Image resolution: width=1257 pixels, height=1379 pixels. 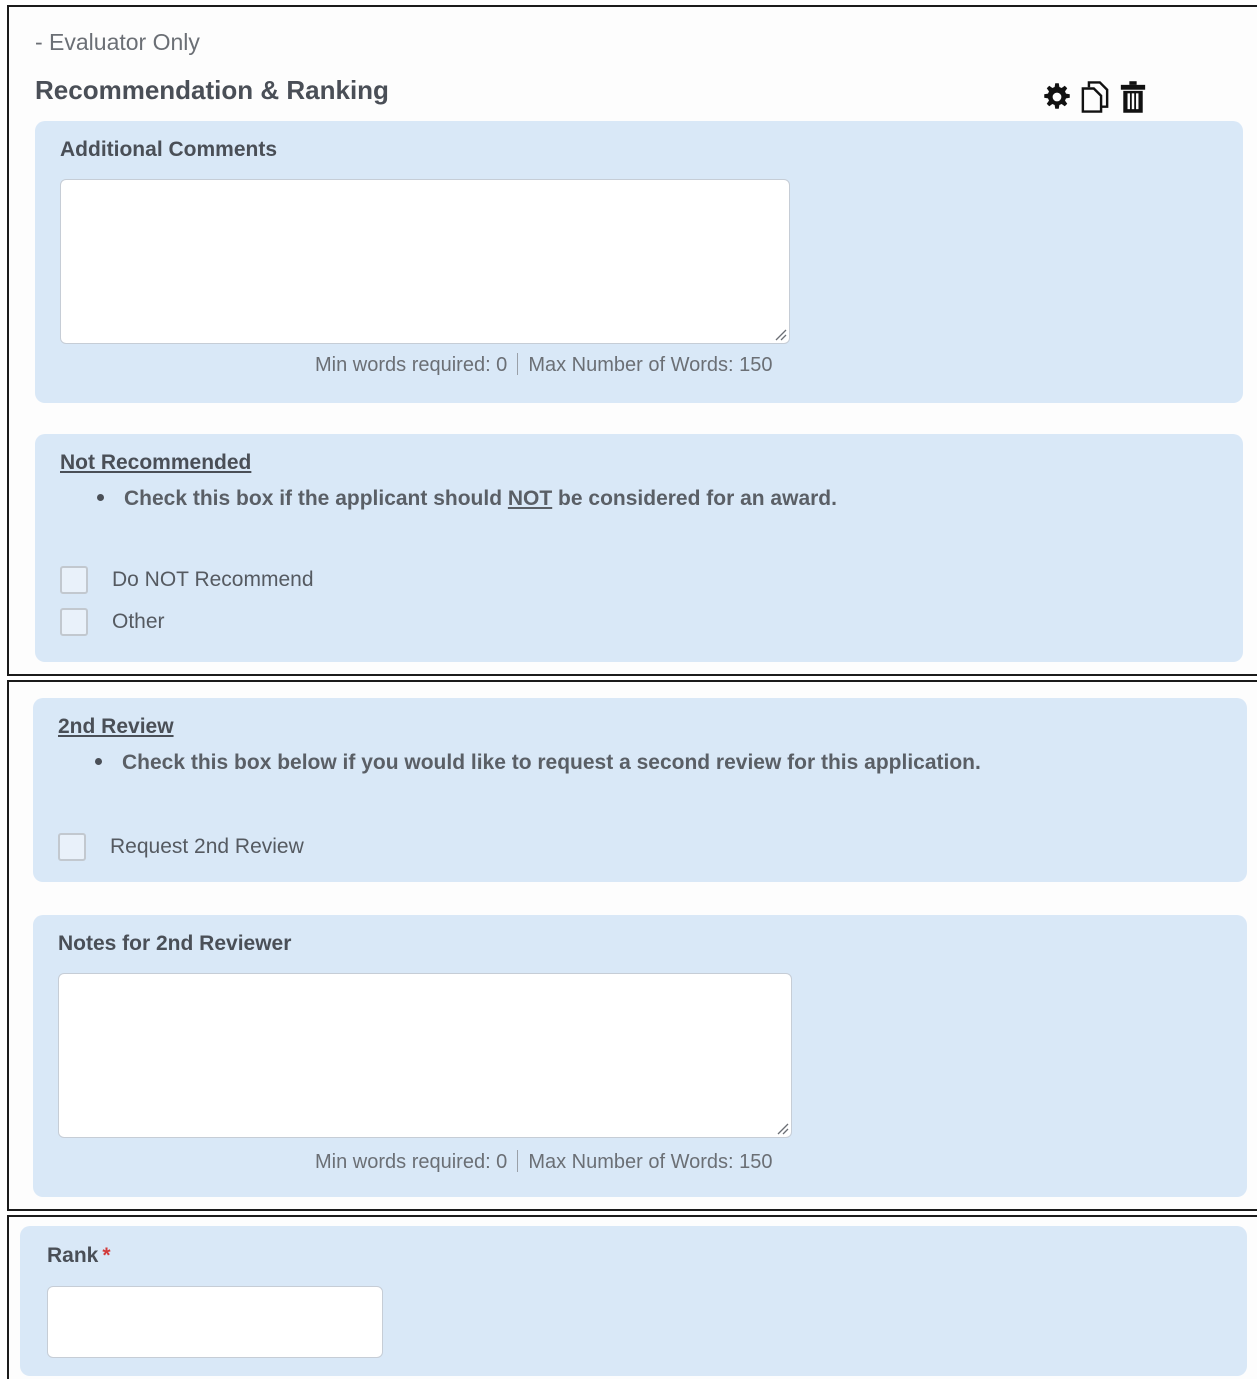 What do you see at coordinates (215, 1322) in the screenshot?
I see `rank-input` at bounding box center [215, 1322].